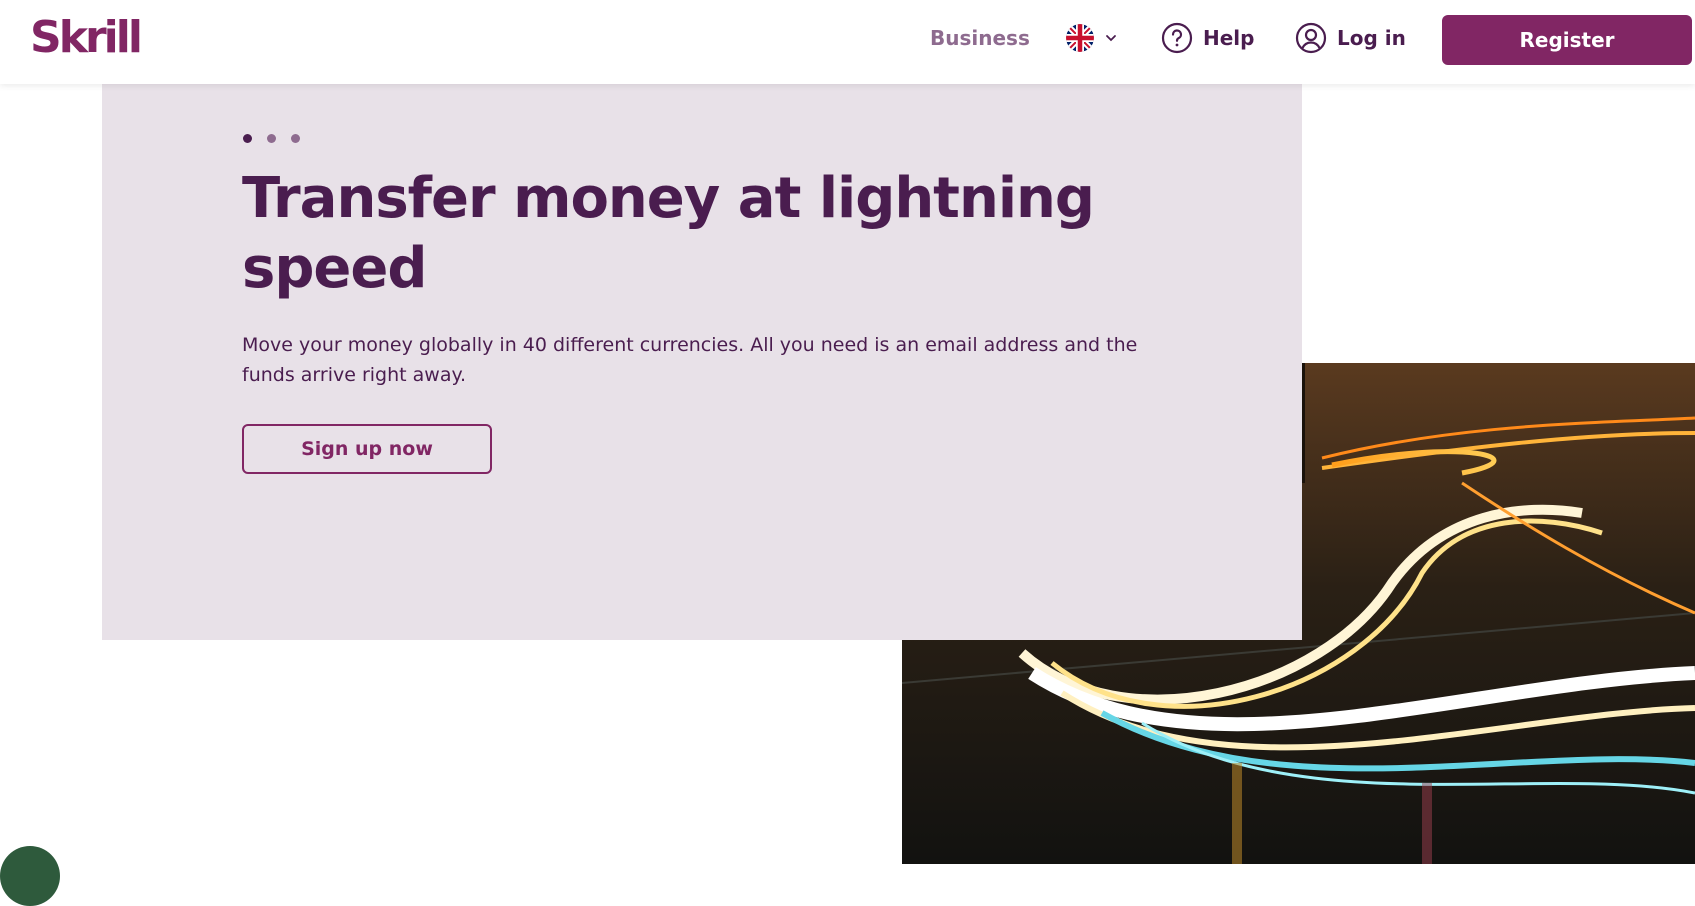  I want to click on hero-title: Transfer money at lightning speed, so click(668, 233).